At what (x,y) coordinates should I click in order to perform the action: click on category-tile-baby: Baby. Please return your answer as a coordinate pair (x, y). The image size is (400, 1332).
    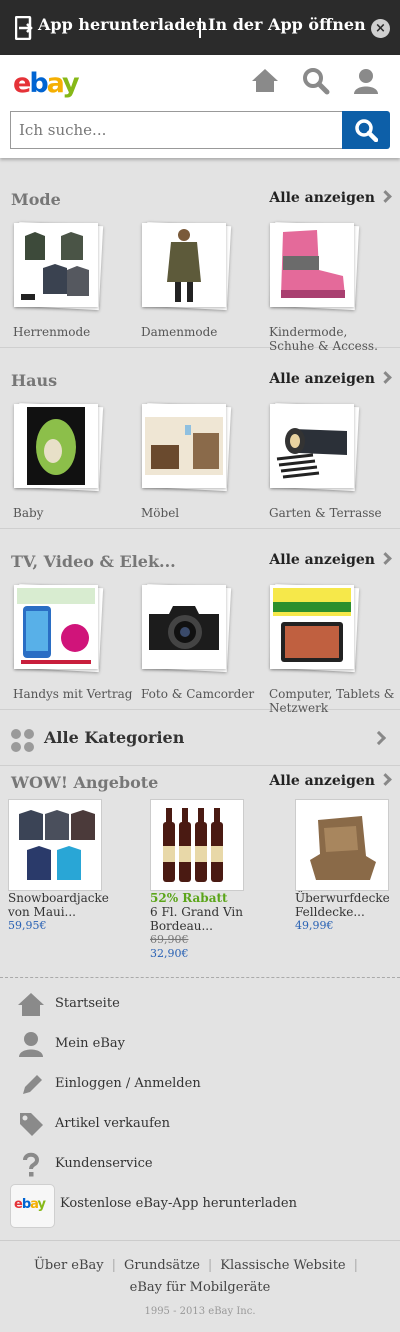
    Looking at the image, I should click on (75, 461).